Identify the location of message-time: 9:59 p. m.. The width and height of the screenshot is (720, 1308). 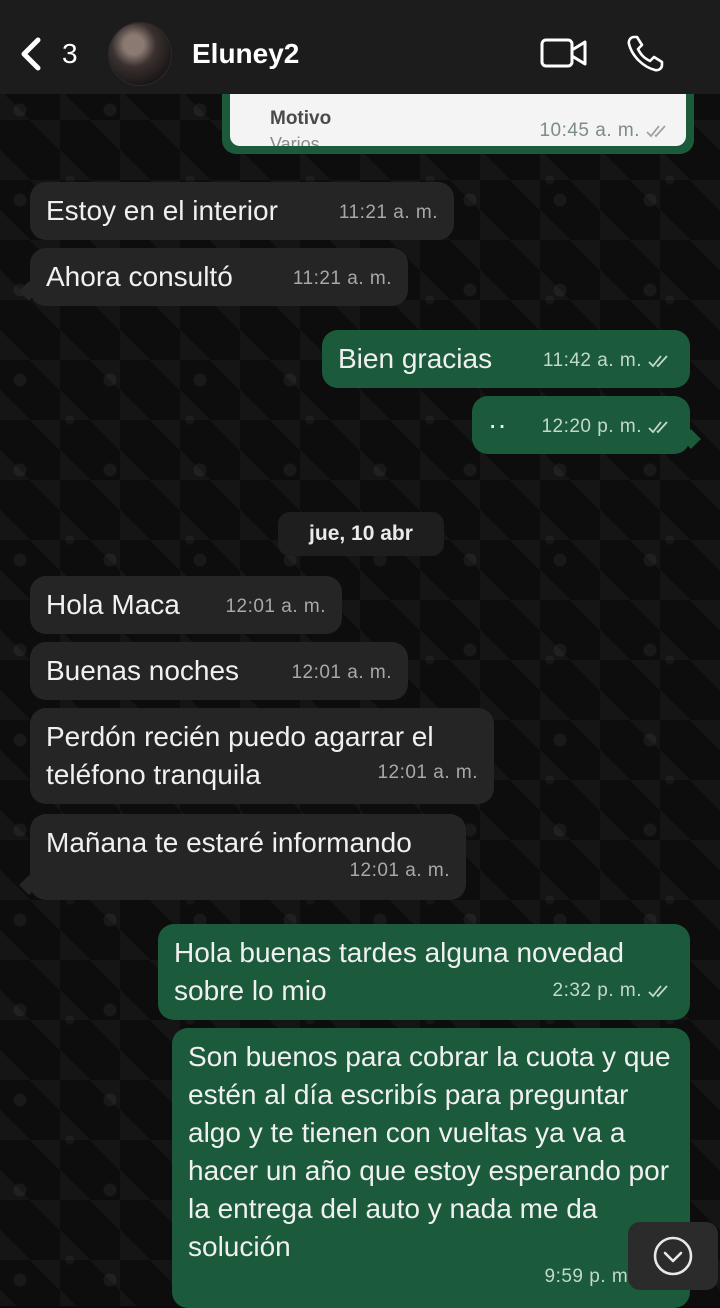
(590, 1277).